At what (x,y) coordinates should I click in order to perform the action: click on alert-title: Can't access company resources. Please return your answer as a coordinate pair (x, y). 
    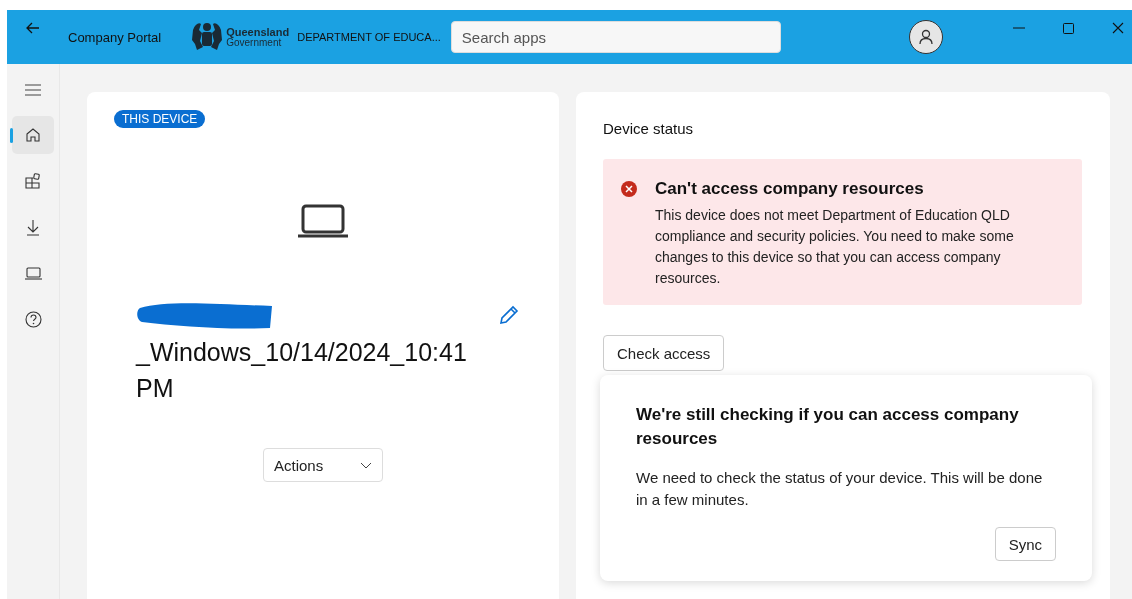
    Looking at the image, I should click on (790, 189).